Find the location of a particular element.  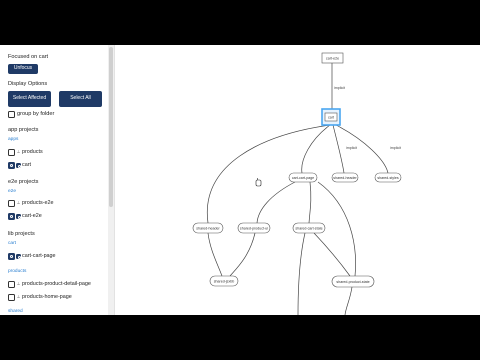

group-label-cart: cart is located at coordinates (12, 243).